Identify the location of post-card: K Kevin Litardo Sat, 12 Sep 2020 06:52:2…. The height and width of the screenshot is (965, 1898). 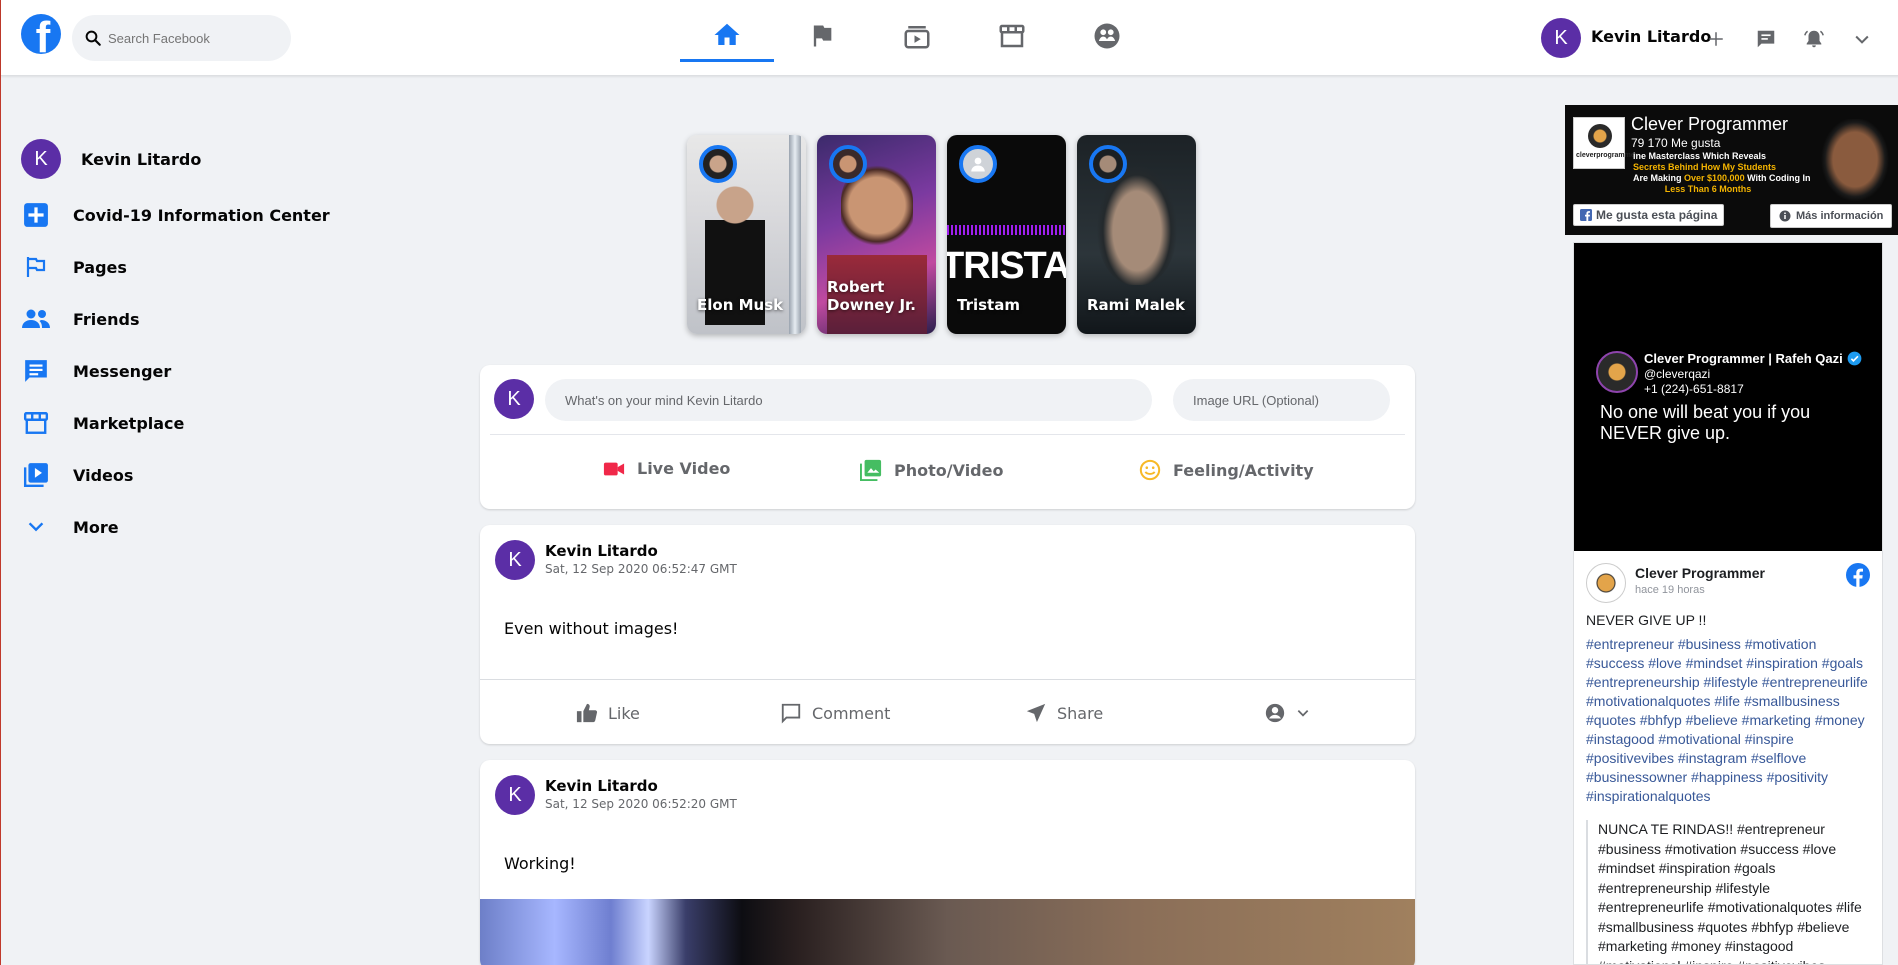
(947, 862).